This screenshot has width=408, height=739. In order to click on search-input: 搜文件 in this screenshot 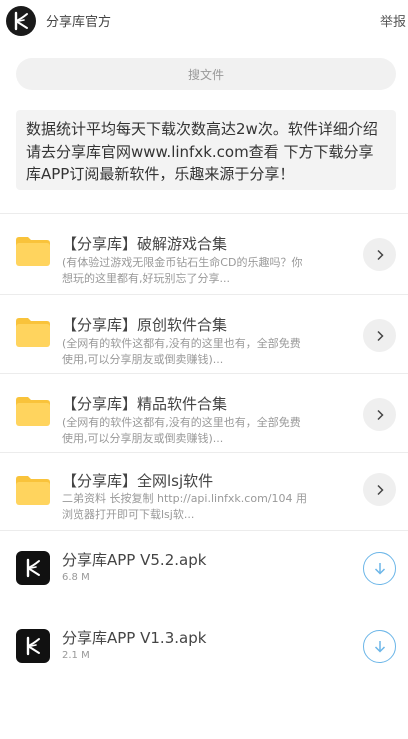, I will do `click(206, 74)`.